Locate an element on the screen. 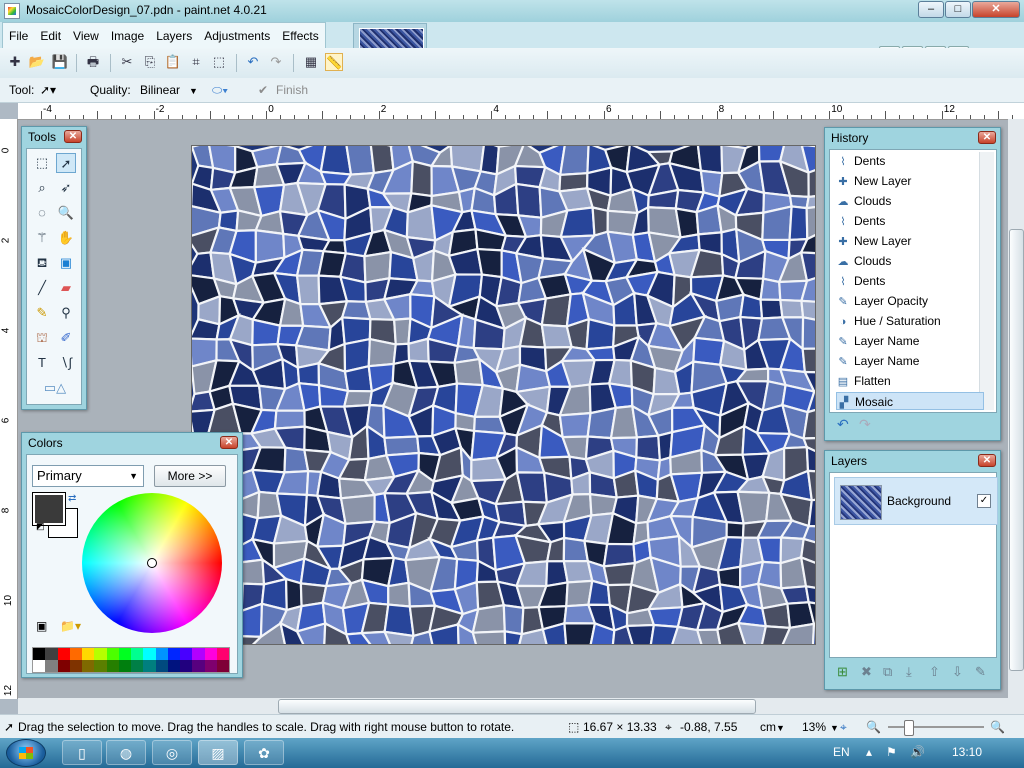 This screenshot has height=768, width=1024. paintnet-app-icon is located at coordinates (12, 11).